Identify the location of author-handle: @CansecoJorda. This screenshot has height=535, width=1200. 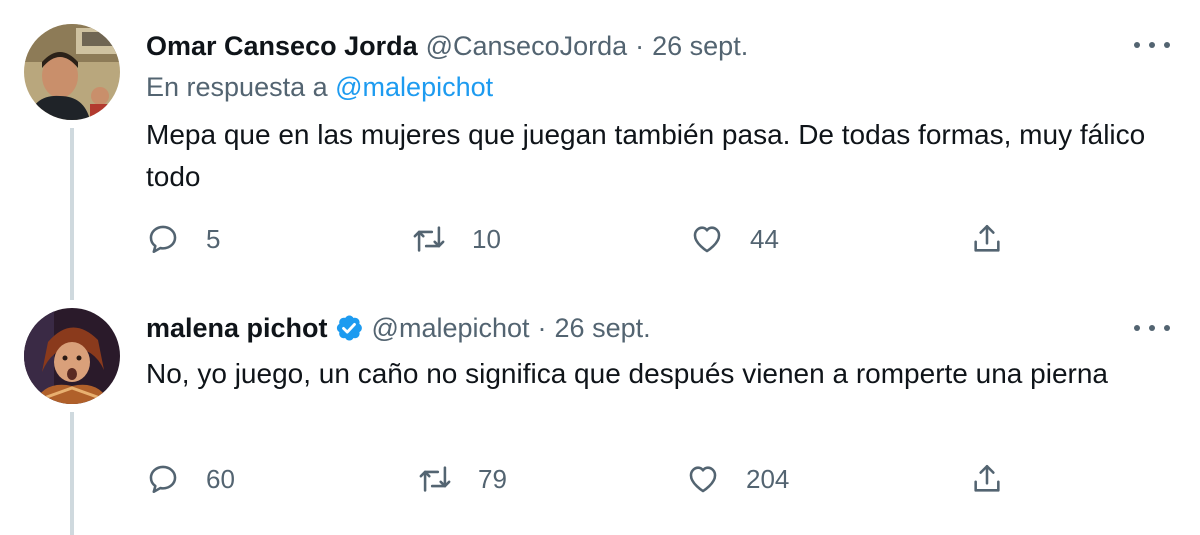
(527, 46).